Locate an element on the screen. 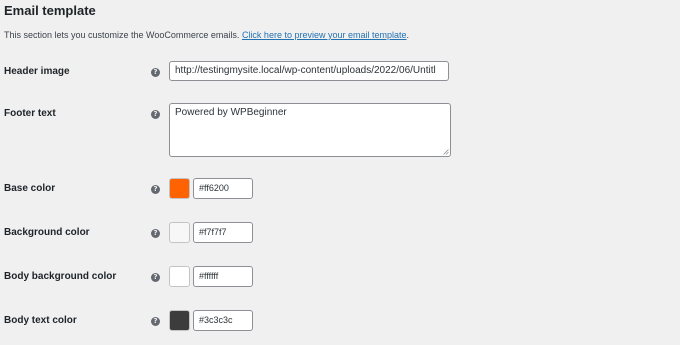 Image resolution: width=680 pixels, height=345 pixels. body-background-color-swatch is located at coordinates (179, 276).